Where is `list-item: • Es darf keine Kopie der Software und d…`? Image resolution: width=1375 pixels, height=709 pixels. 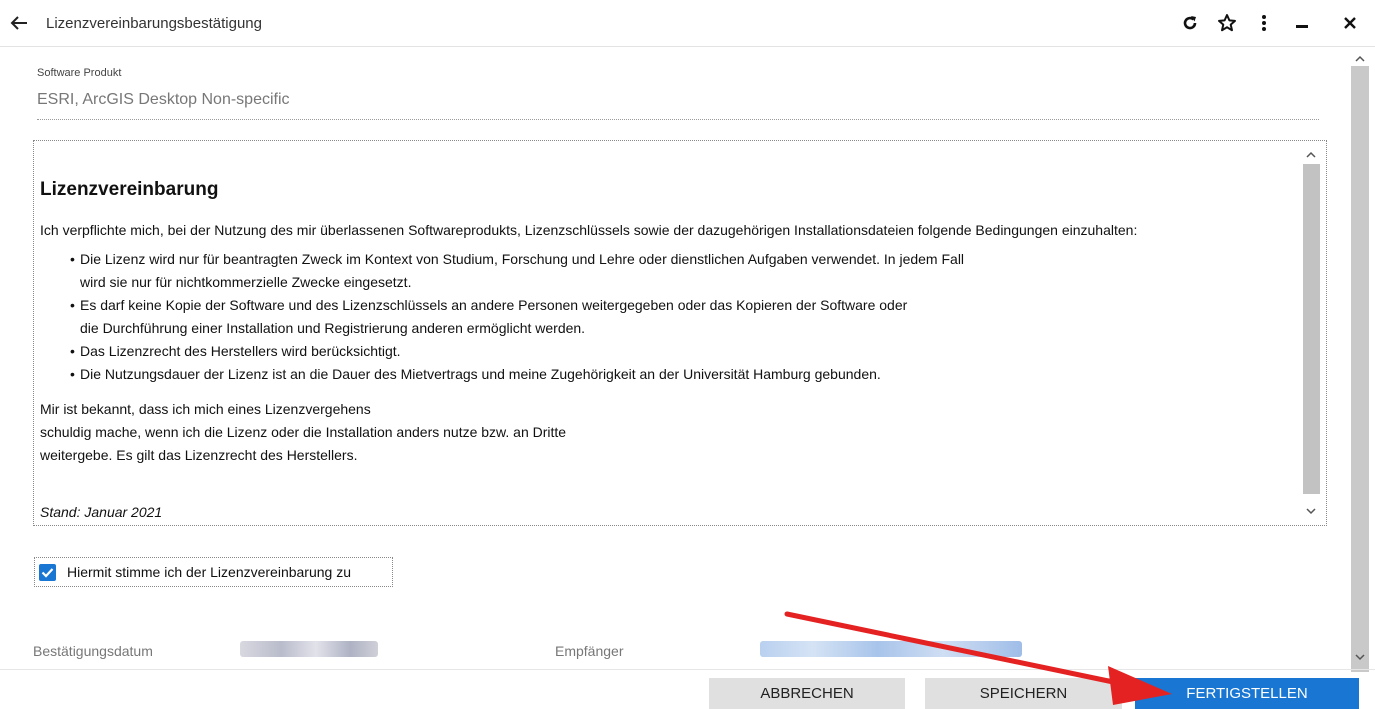
list-item: • Es darf keine Kopie der Software und d… is located at coordinates (517, 317).